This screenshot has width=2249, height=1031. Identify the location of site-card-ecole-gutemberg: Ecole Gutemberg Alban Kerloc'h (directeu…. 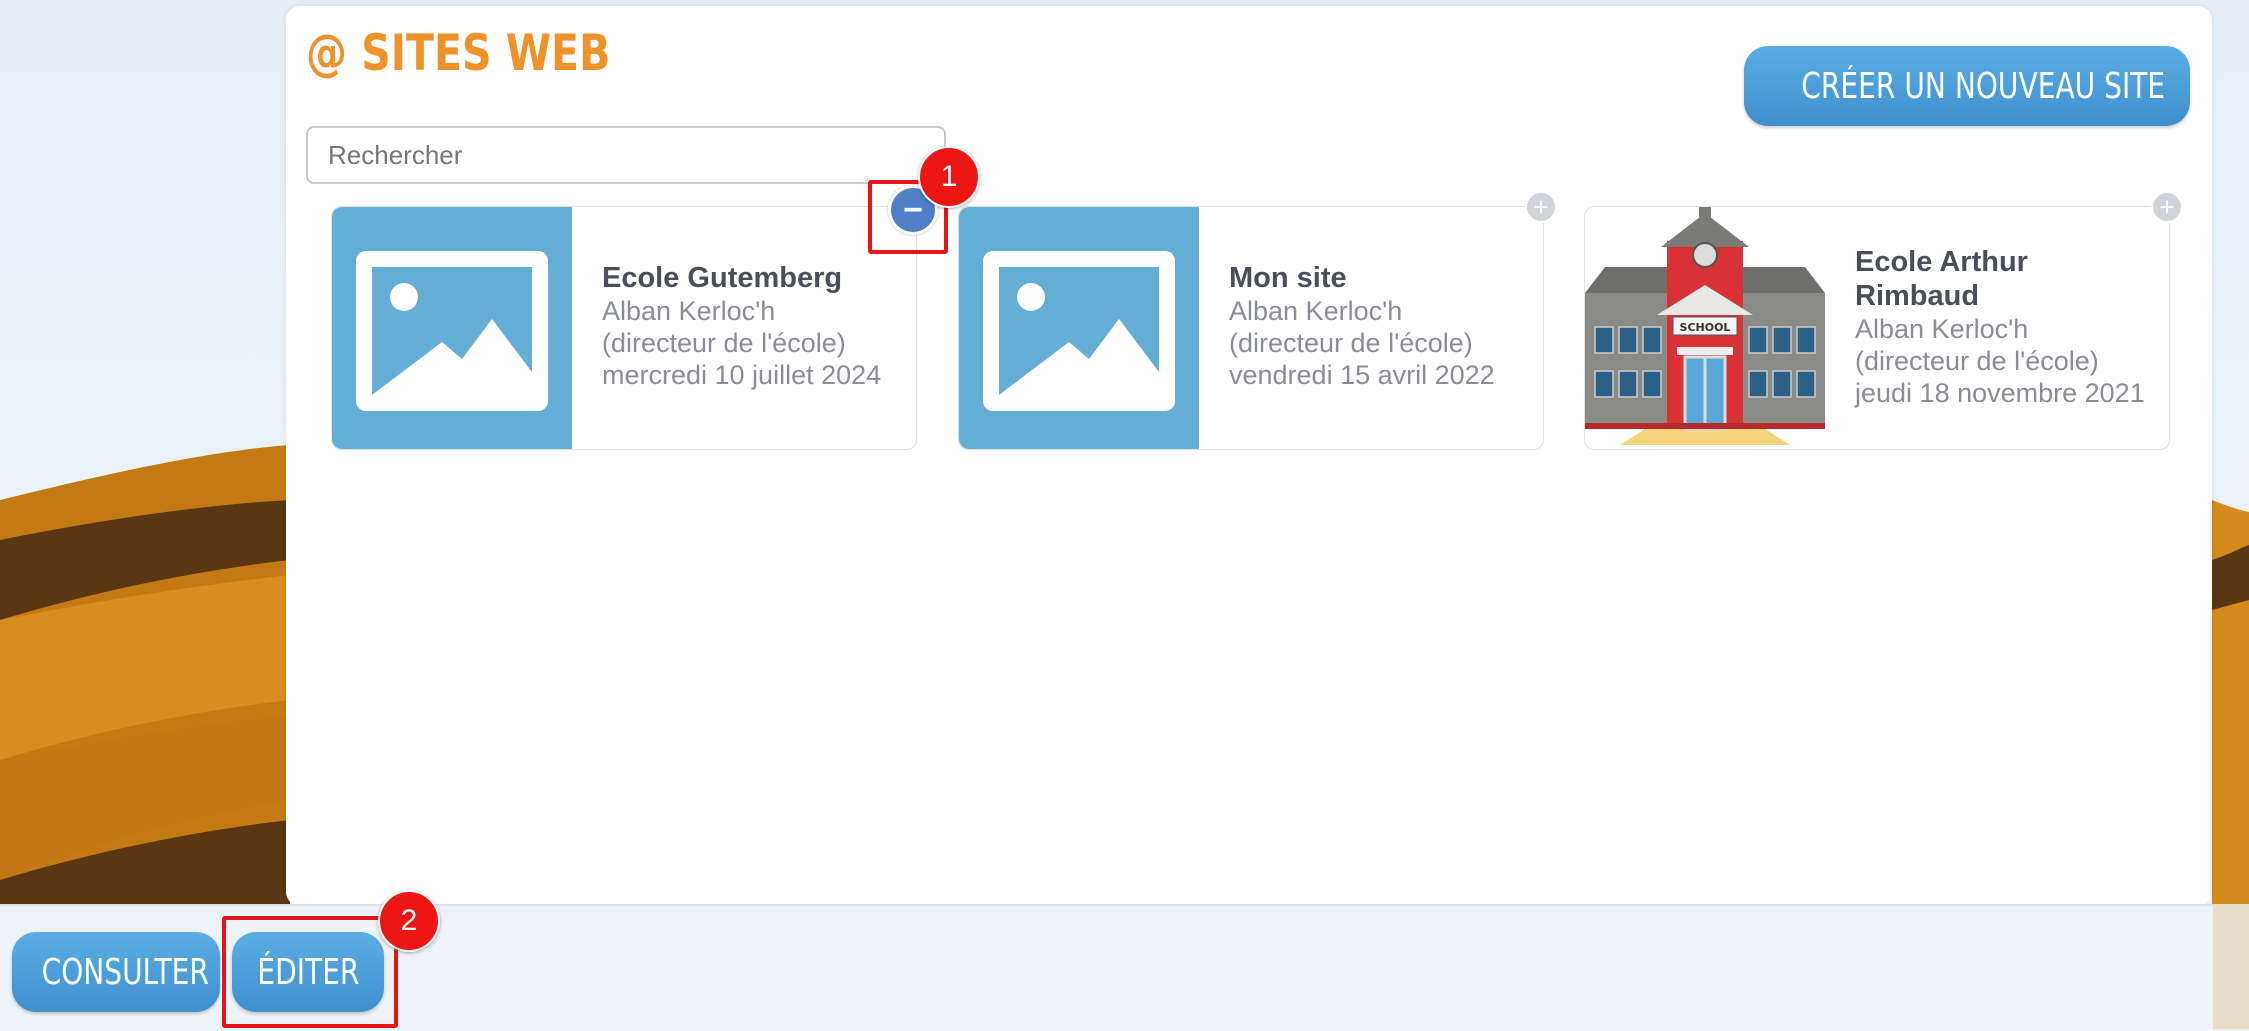
(634, 317).